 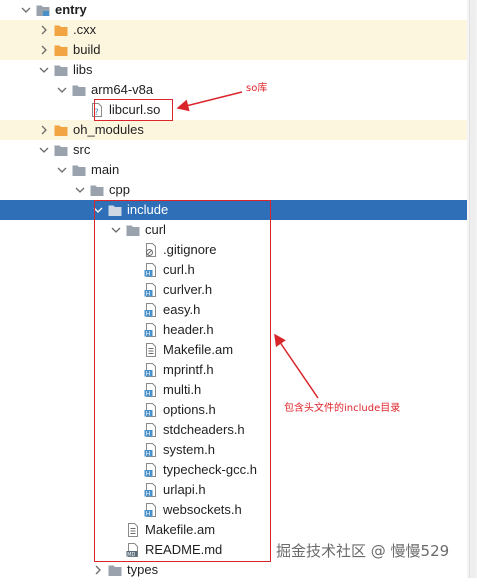 I want to click on so-arrow, so click(x=209, y=101).